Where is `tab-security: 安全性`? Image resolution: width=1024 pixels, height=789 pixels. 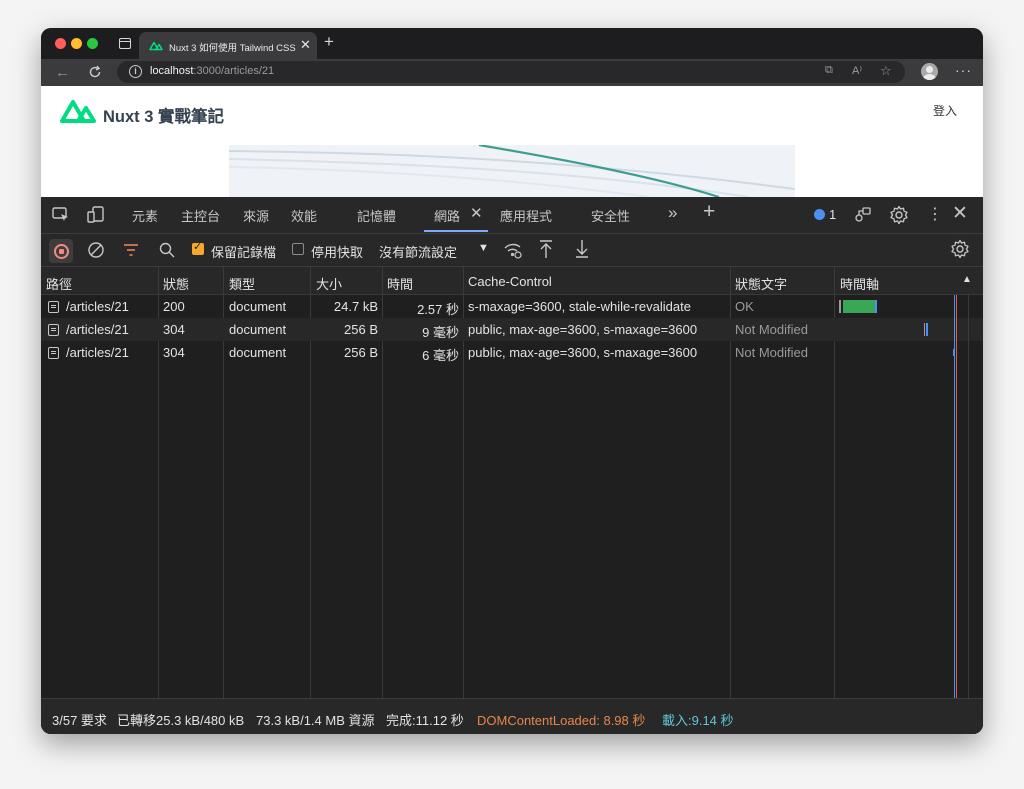
tab-security: 安全性 is located at coordinates (610, 215).